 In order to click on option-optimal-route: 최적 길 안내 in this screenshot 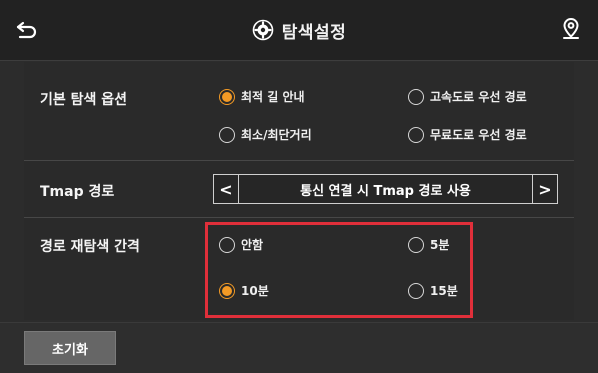, I will do `click(262, 96)`.